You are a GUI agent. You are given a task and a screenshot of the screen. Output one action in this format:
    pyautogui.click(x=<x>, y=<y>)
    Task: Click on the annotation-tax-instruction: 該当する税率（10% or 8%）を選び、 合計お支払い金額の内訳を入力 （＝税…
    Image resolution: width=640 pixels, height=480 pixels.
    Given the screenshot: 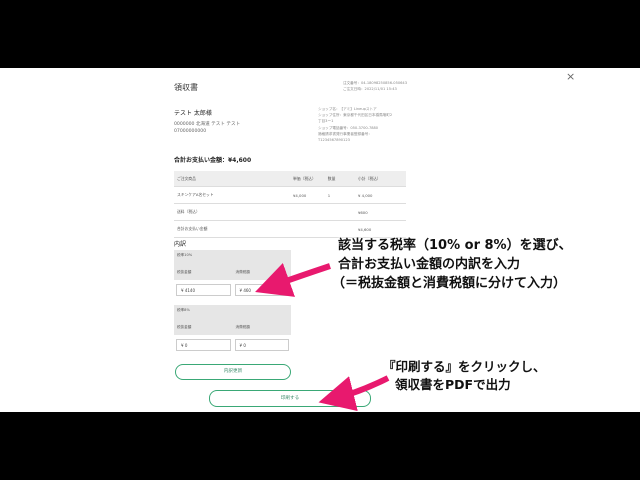 What is the action you would take?
    pyautogui.click(x=452, y=264)
    